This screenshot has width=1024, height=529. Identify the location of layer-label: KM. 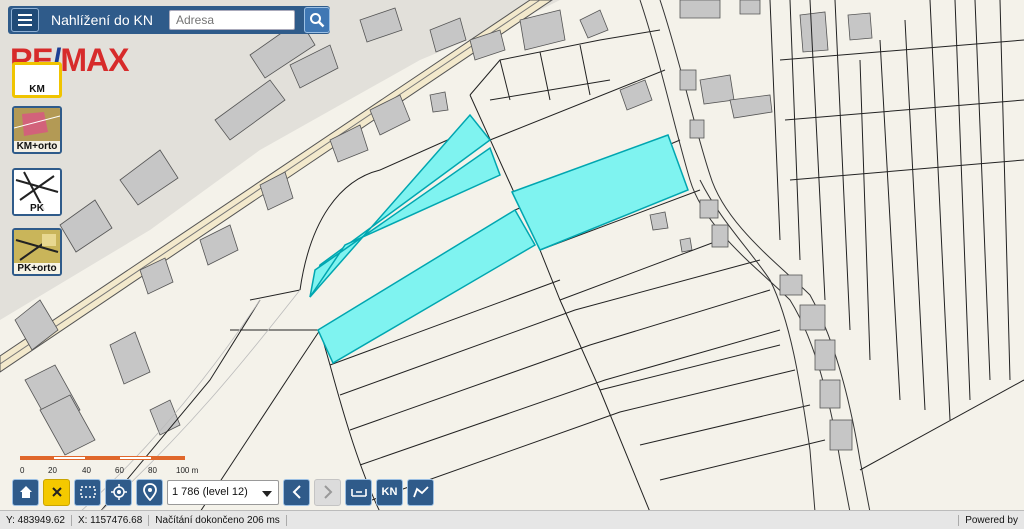
(37, 89).